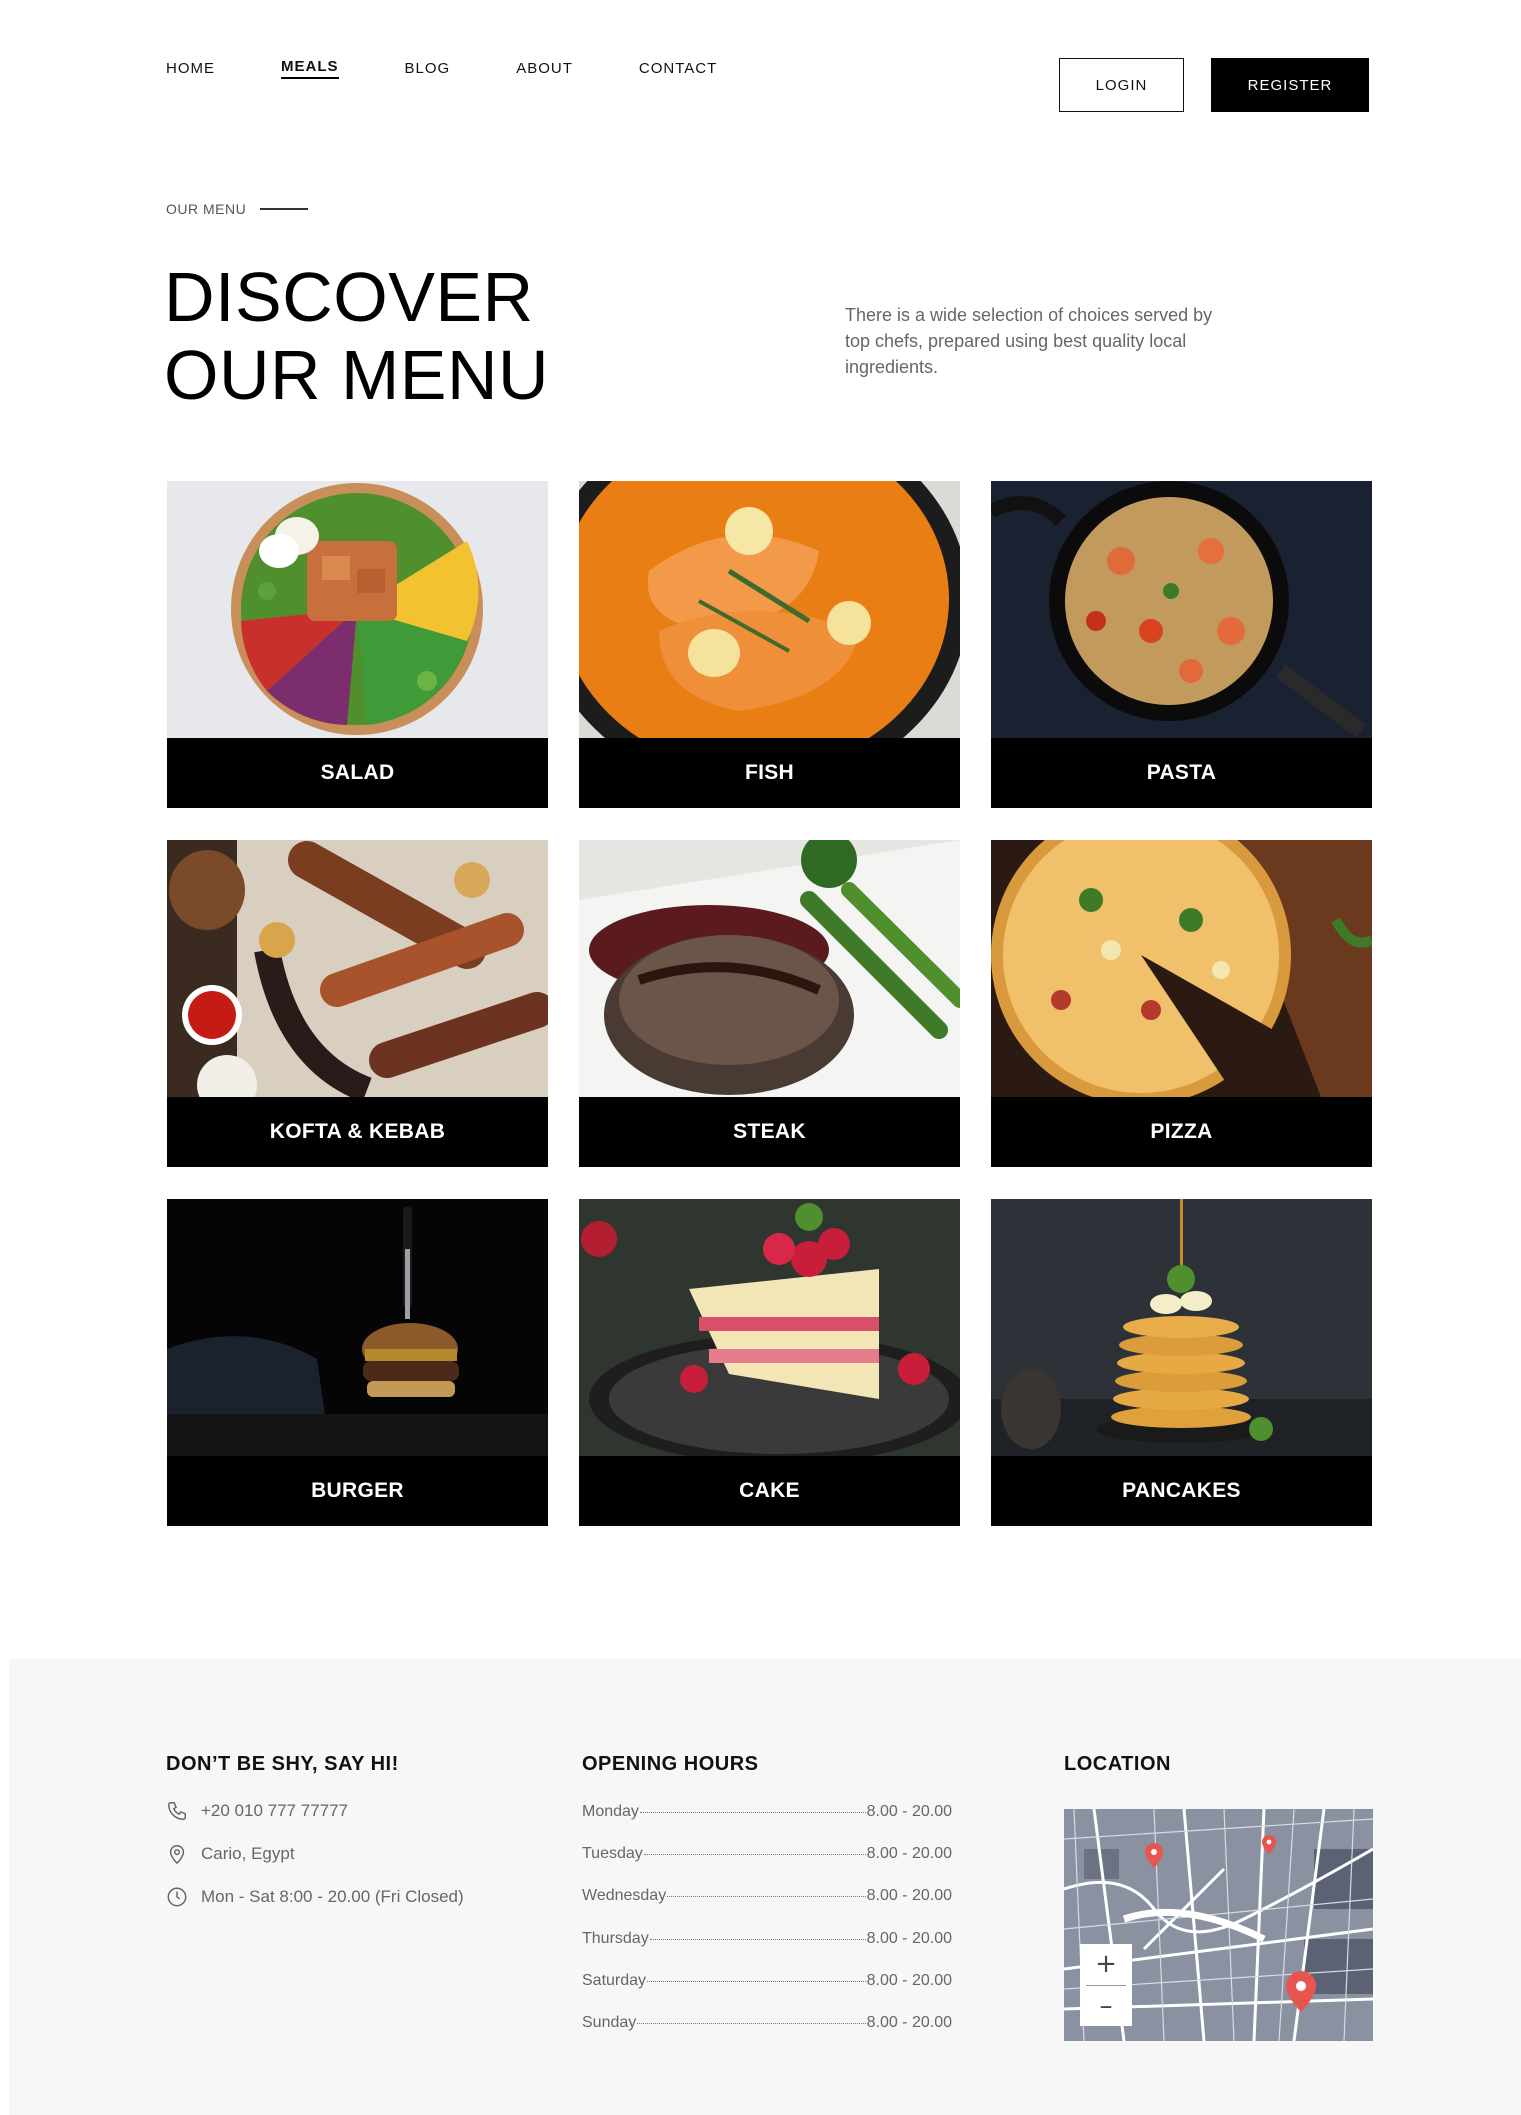  Describe the element at coordinates (357, 1327) in the screenshot. I see `burger-photo` at that location.